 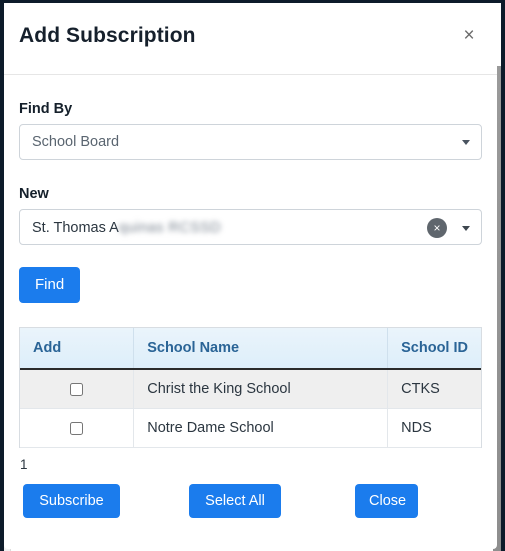 I want to click on row-school-name: Notre Dame School, so click(x=261, y=428).